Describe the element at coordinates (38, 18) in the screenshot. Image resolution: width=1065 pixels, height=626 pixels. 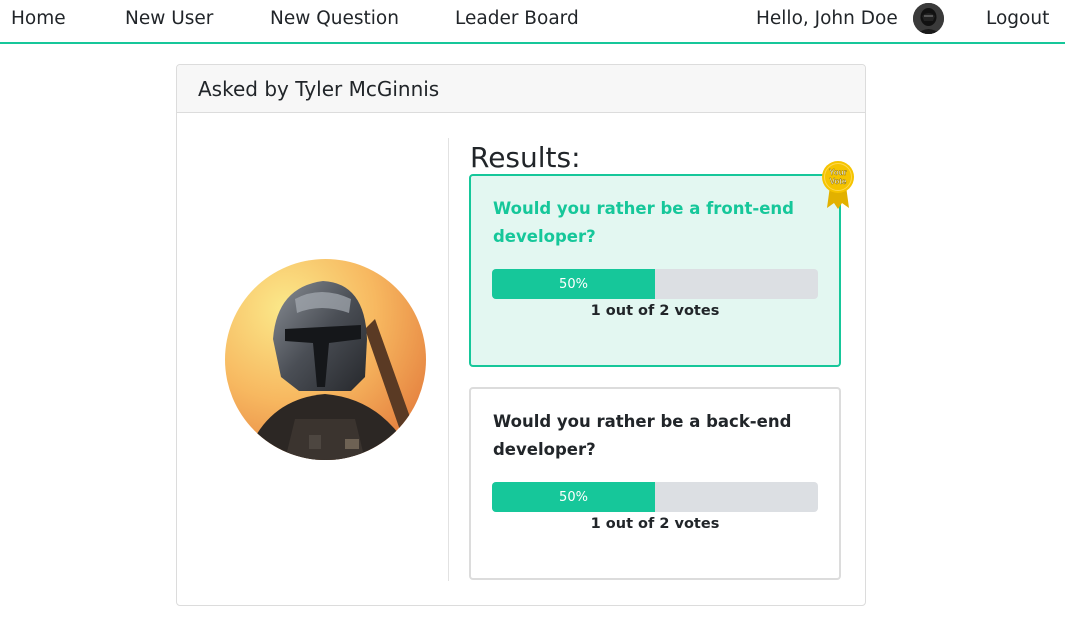
I see `nav-home-link: Home` at that location.